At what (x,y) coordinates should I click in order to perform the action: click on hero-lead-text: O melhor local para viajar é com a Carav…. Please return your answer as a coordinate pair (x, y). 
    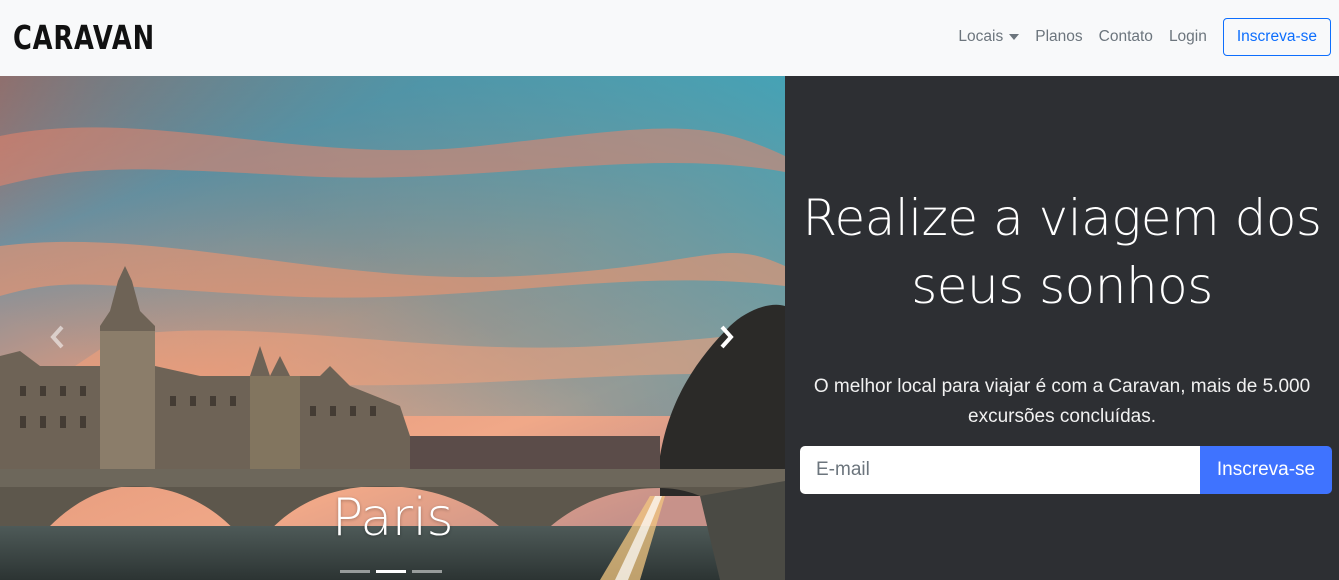
    Looking at the image, I should click on (1062, 402).